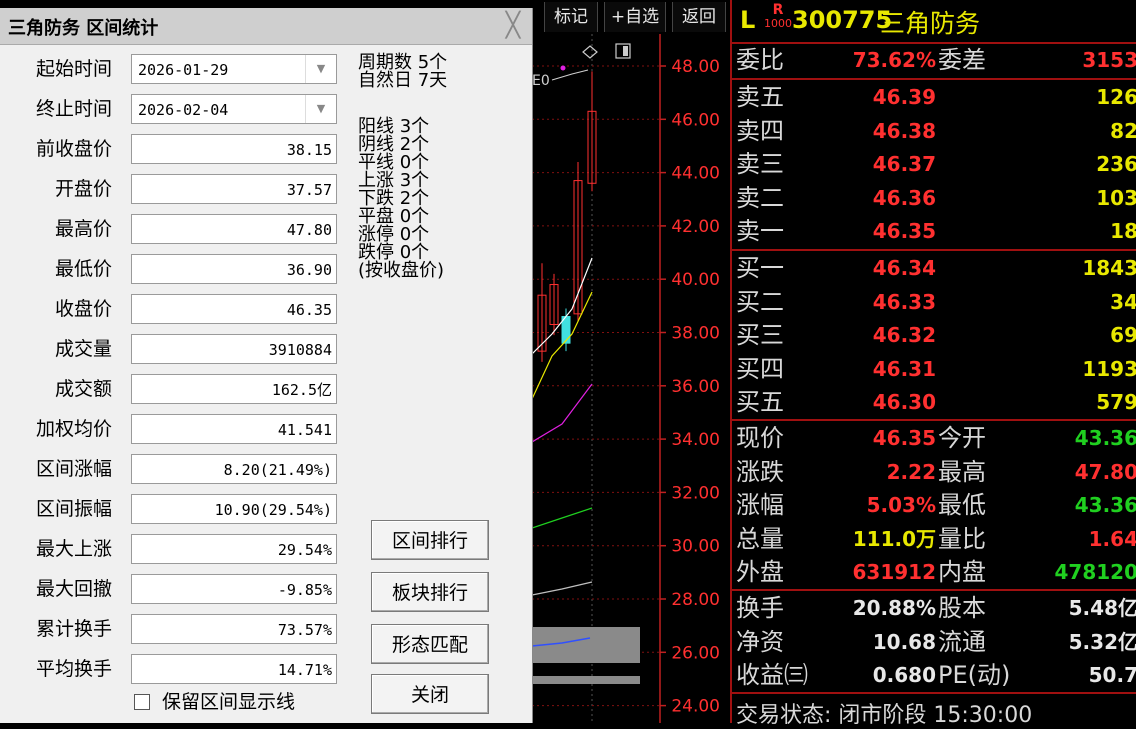 The image size is (1136, 729). Describe the element at coordinates (1112, 539) in the screenshot. I see `stat-value: 1.64` at that location.